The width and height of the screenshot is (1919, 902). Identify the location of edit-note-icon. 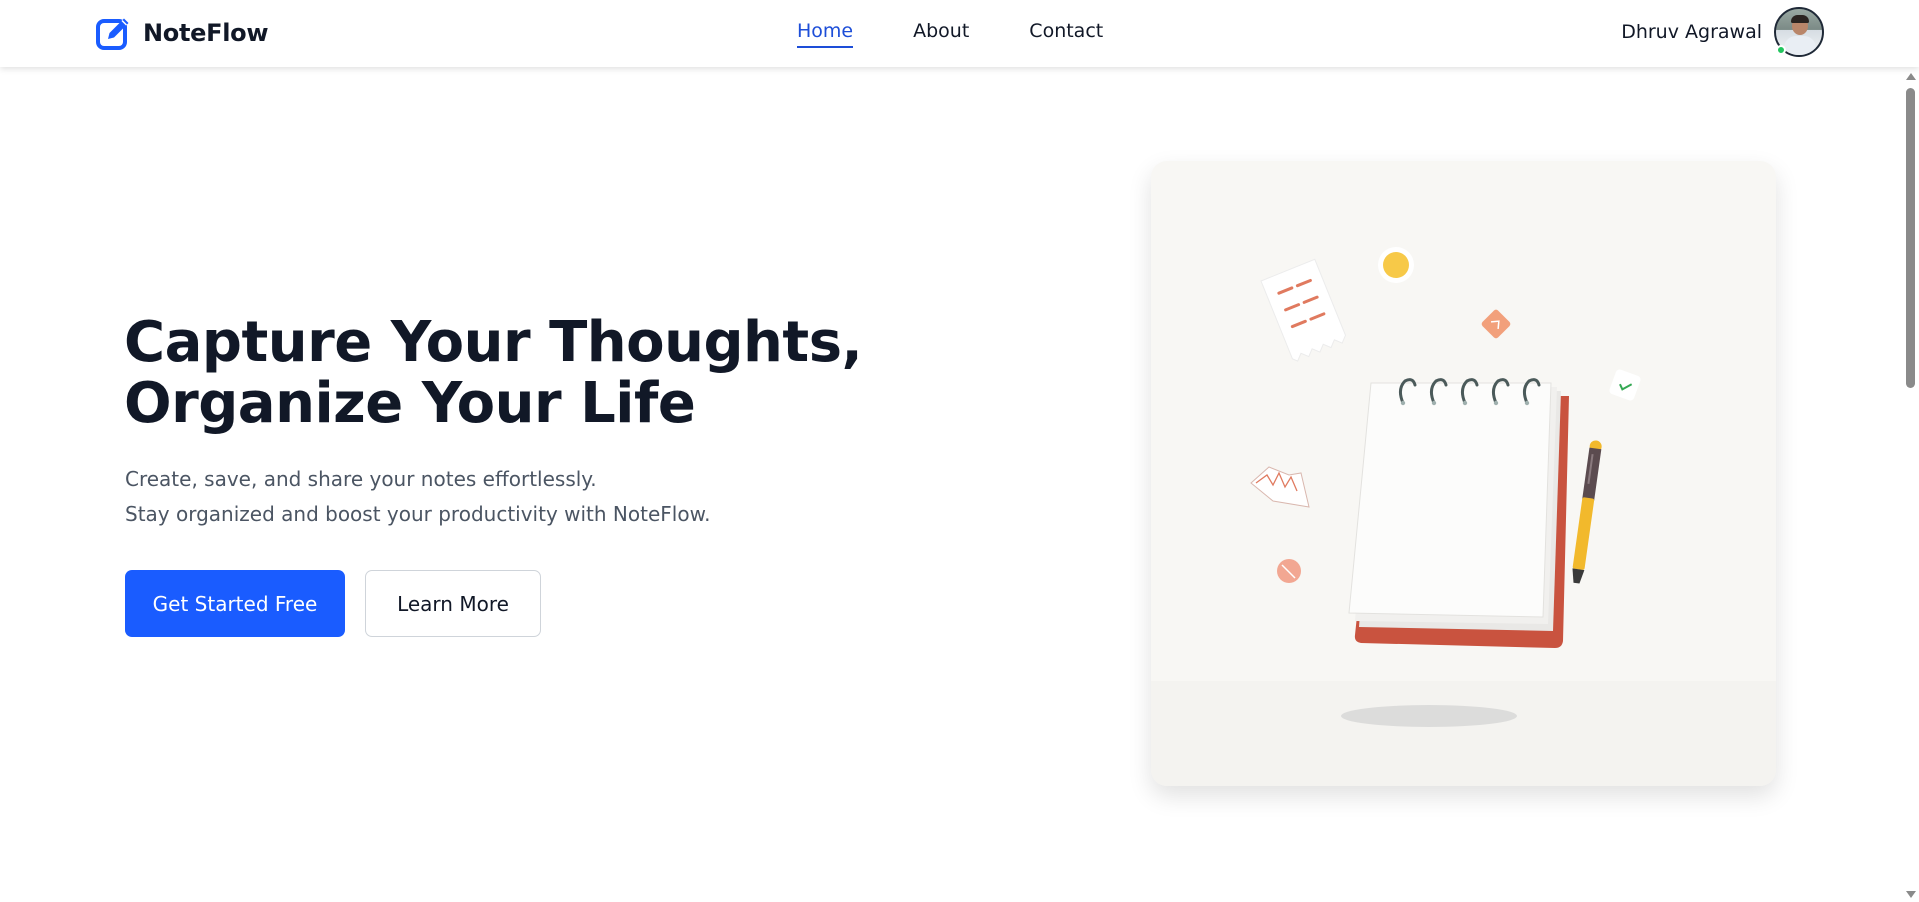
(112, 34).